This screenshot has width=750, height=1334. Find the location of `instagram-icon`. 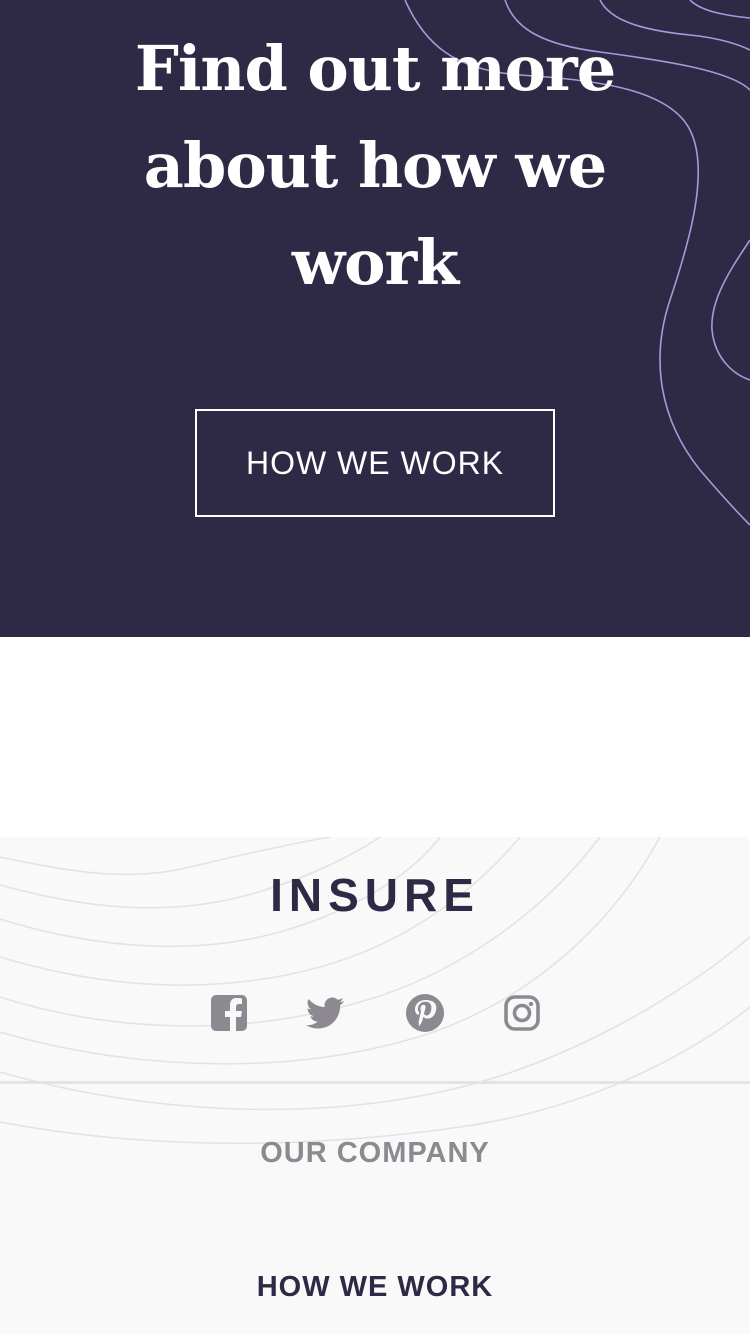

instagram-icon is located at coordinates (522, 1013).